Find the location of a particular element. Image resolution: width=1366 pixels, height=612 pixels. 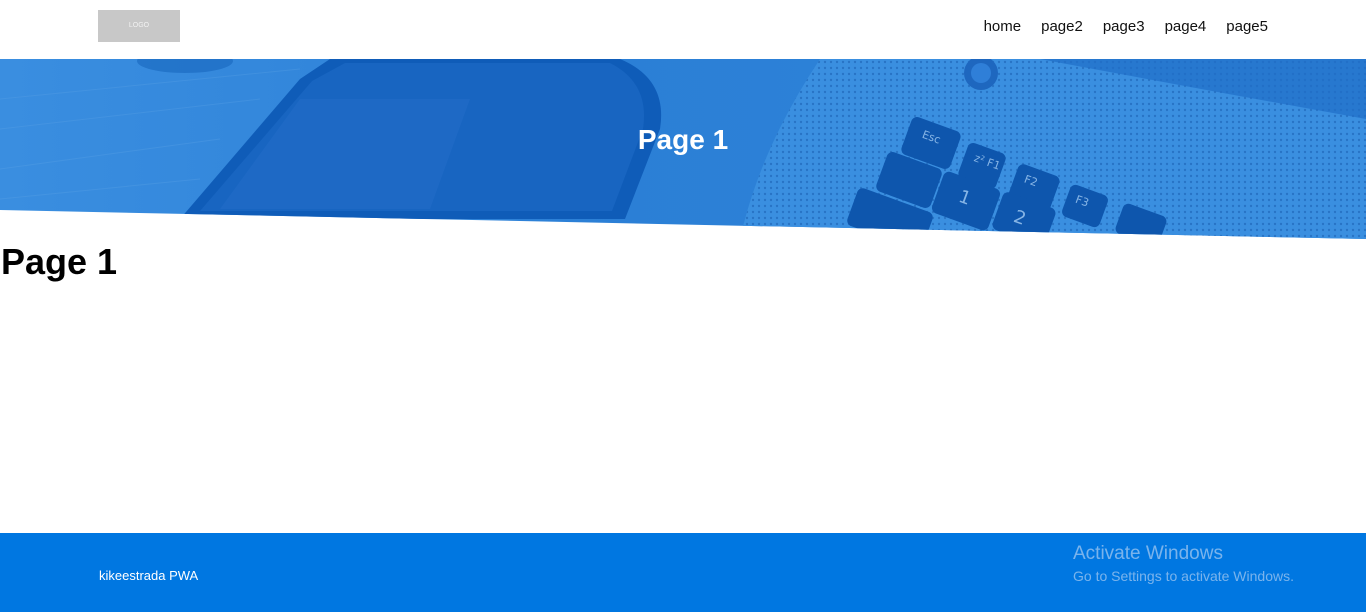

nav-link-page2: page2 is located at coordinates (1062, 27).